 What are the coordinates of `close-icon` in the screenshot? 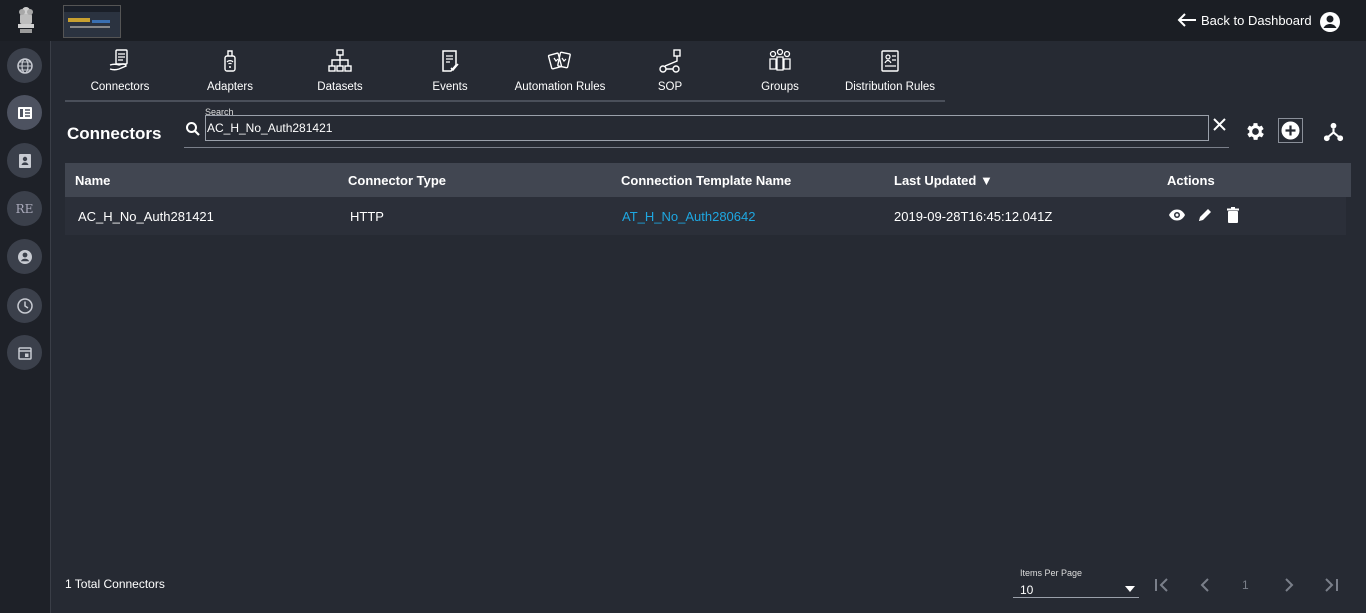 It's located at (1219, 124).